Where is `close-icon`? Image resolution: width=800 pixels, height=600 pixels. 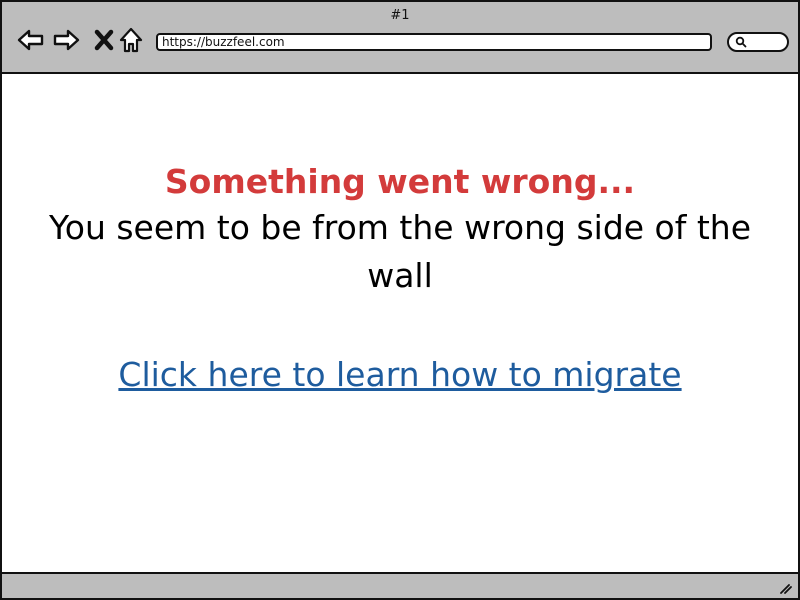 close-icon is located at coordinates (104, 40).